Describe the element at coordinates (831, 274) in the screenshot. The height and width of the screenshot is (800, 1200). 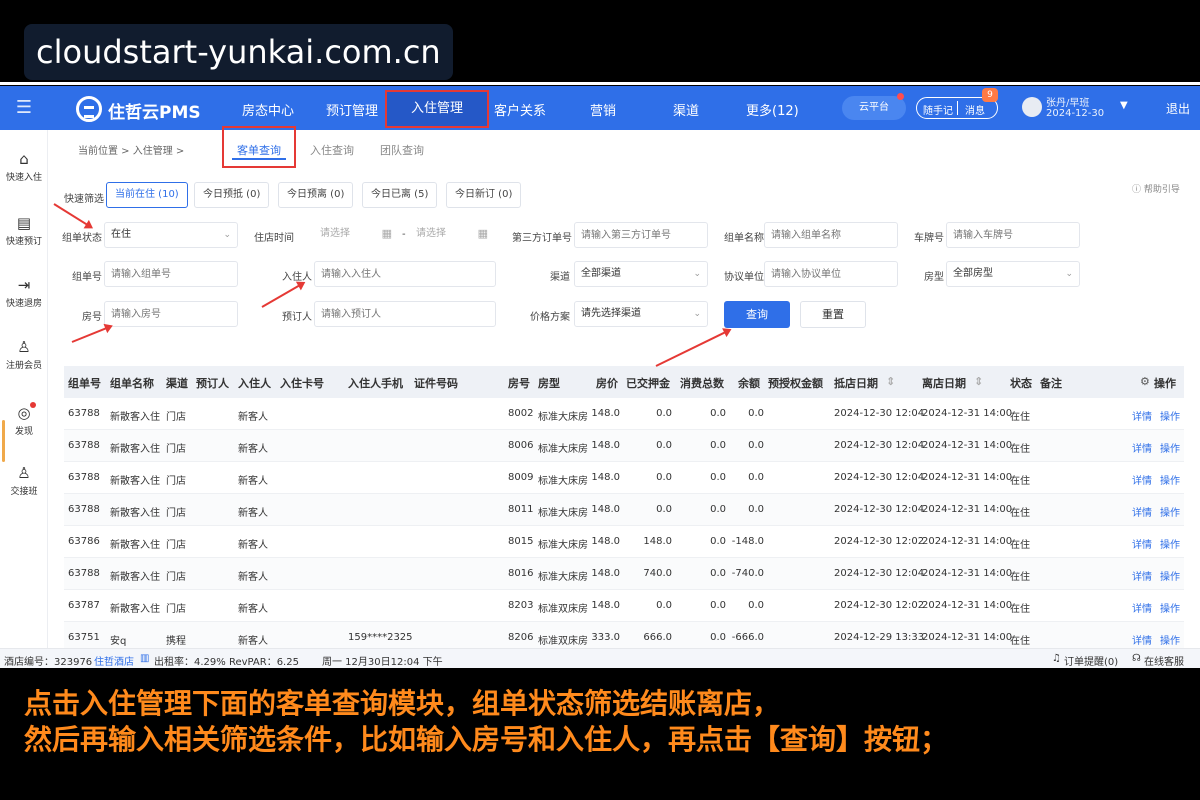
I see `agreement-input` at that location.